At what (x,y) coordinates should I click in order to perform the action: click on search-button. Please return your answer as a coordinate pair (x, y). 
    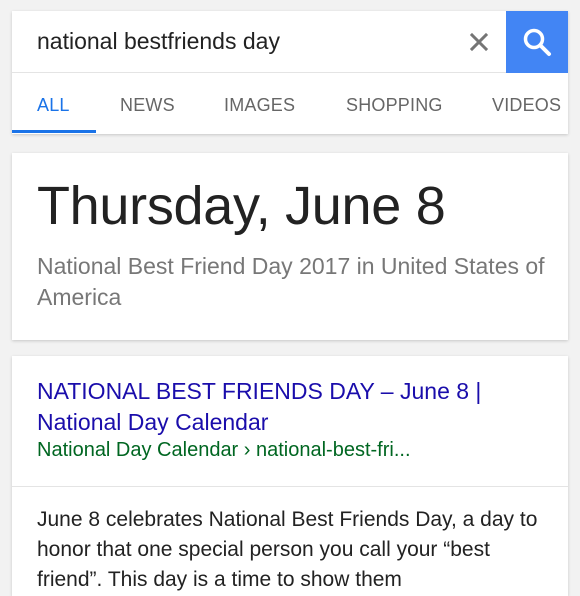
    Looking at the image, I should click on (537, 42).